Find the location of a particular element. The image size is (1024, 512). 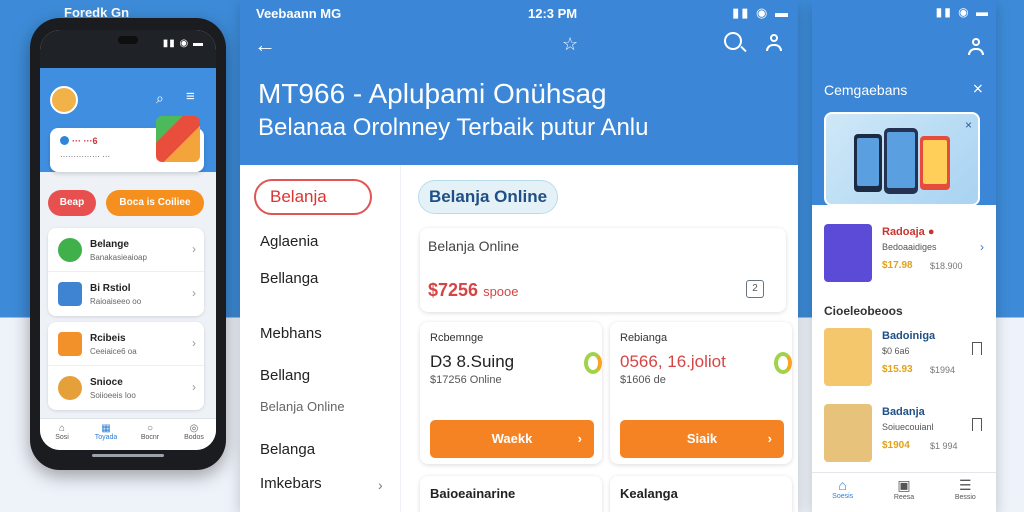

search-icon is located at coordinates (733, 41).